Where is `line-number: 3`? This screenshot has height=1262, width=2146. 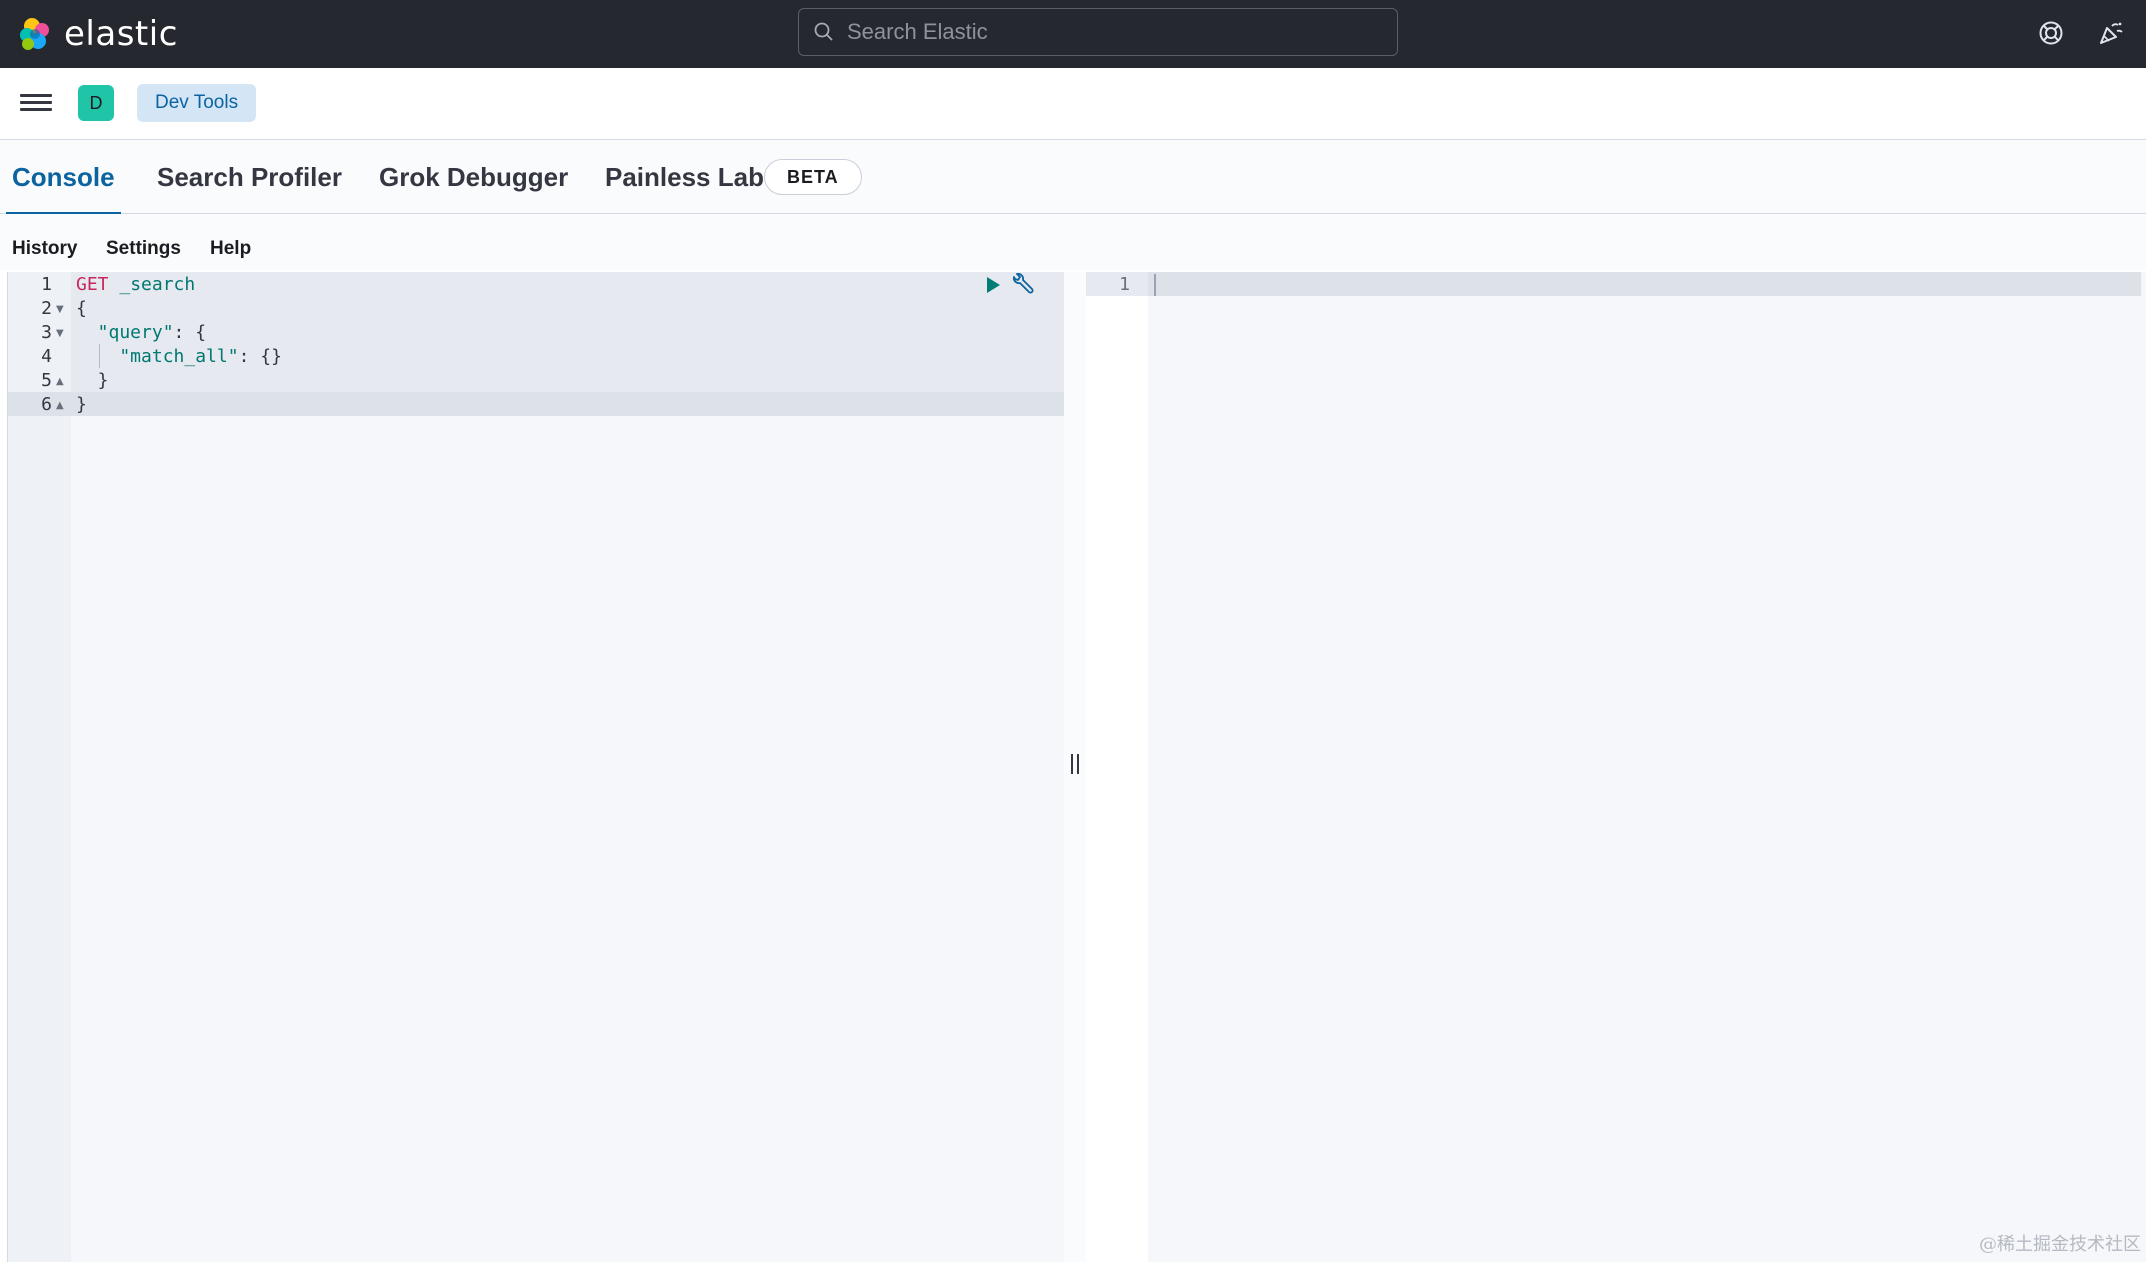 line-number: 3 is located at coordinates (46, 332).